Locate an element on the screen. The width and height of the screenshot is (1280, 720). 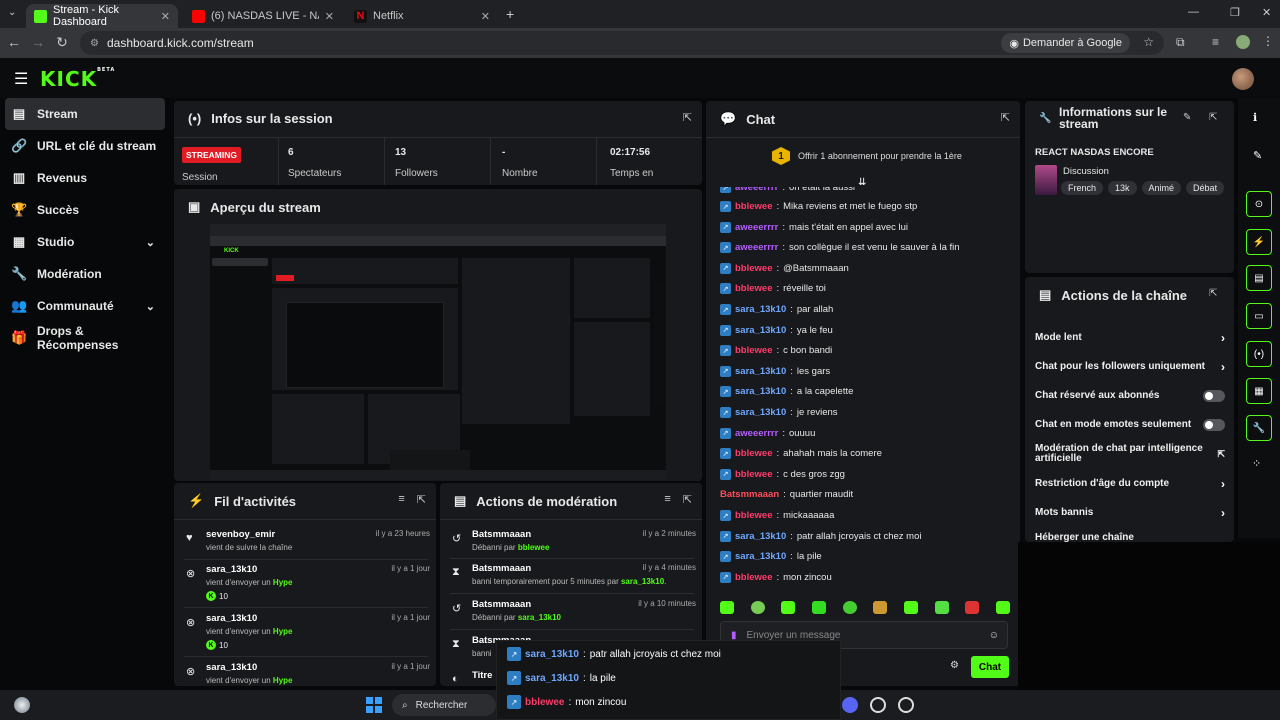
action-host-channel: Héberger une chaîne is located at coordinates (1130, 537).